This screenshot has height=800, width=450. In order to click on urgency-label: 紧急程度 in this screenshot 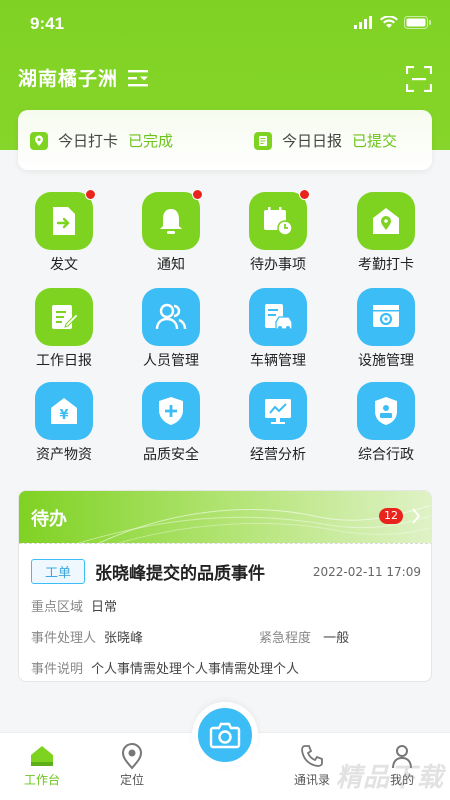, I will do `click(285, 638)`.